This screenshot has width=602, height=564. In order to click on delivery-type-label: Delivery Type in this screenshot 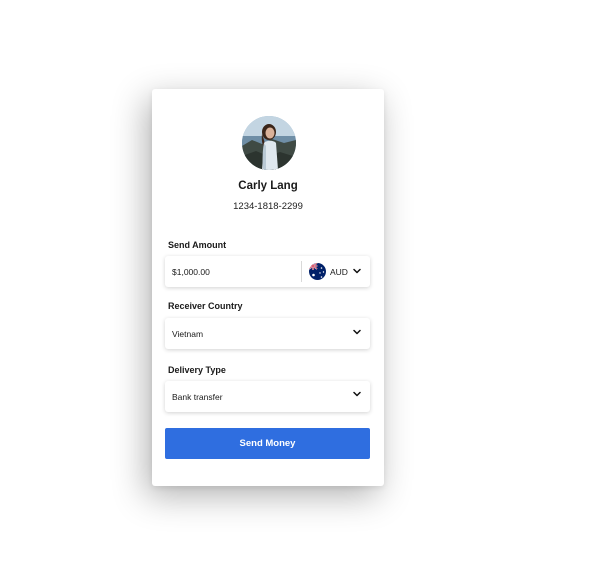, I will do `click(197, 370)`.